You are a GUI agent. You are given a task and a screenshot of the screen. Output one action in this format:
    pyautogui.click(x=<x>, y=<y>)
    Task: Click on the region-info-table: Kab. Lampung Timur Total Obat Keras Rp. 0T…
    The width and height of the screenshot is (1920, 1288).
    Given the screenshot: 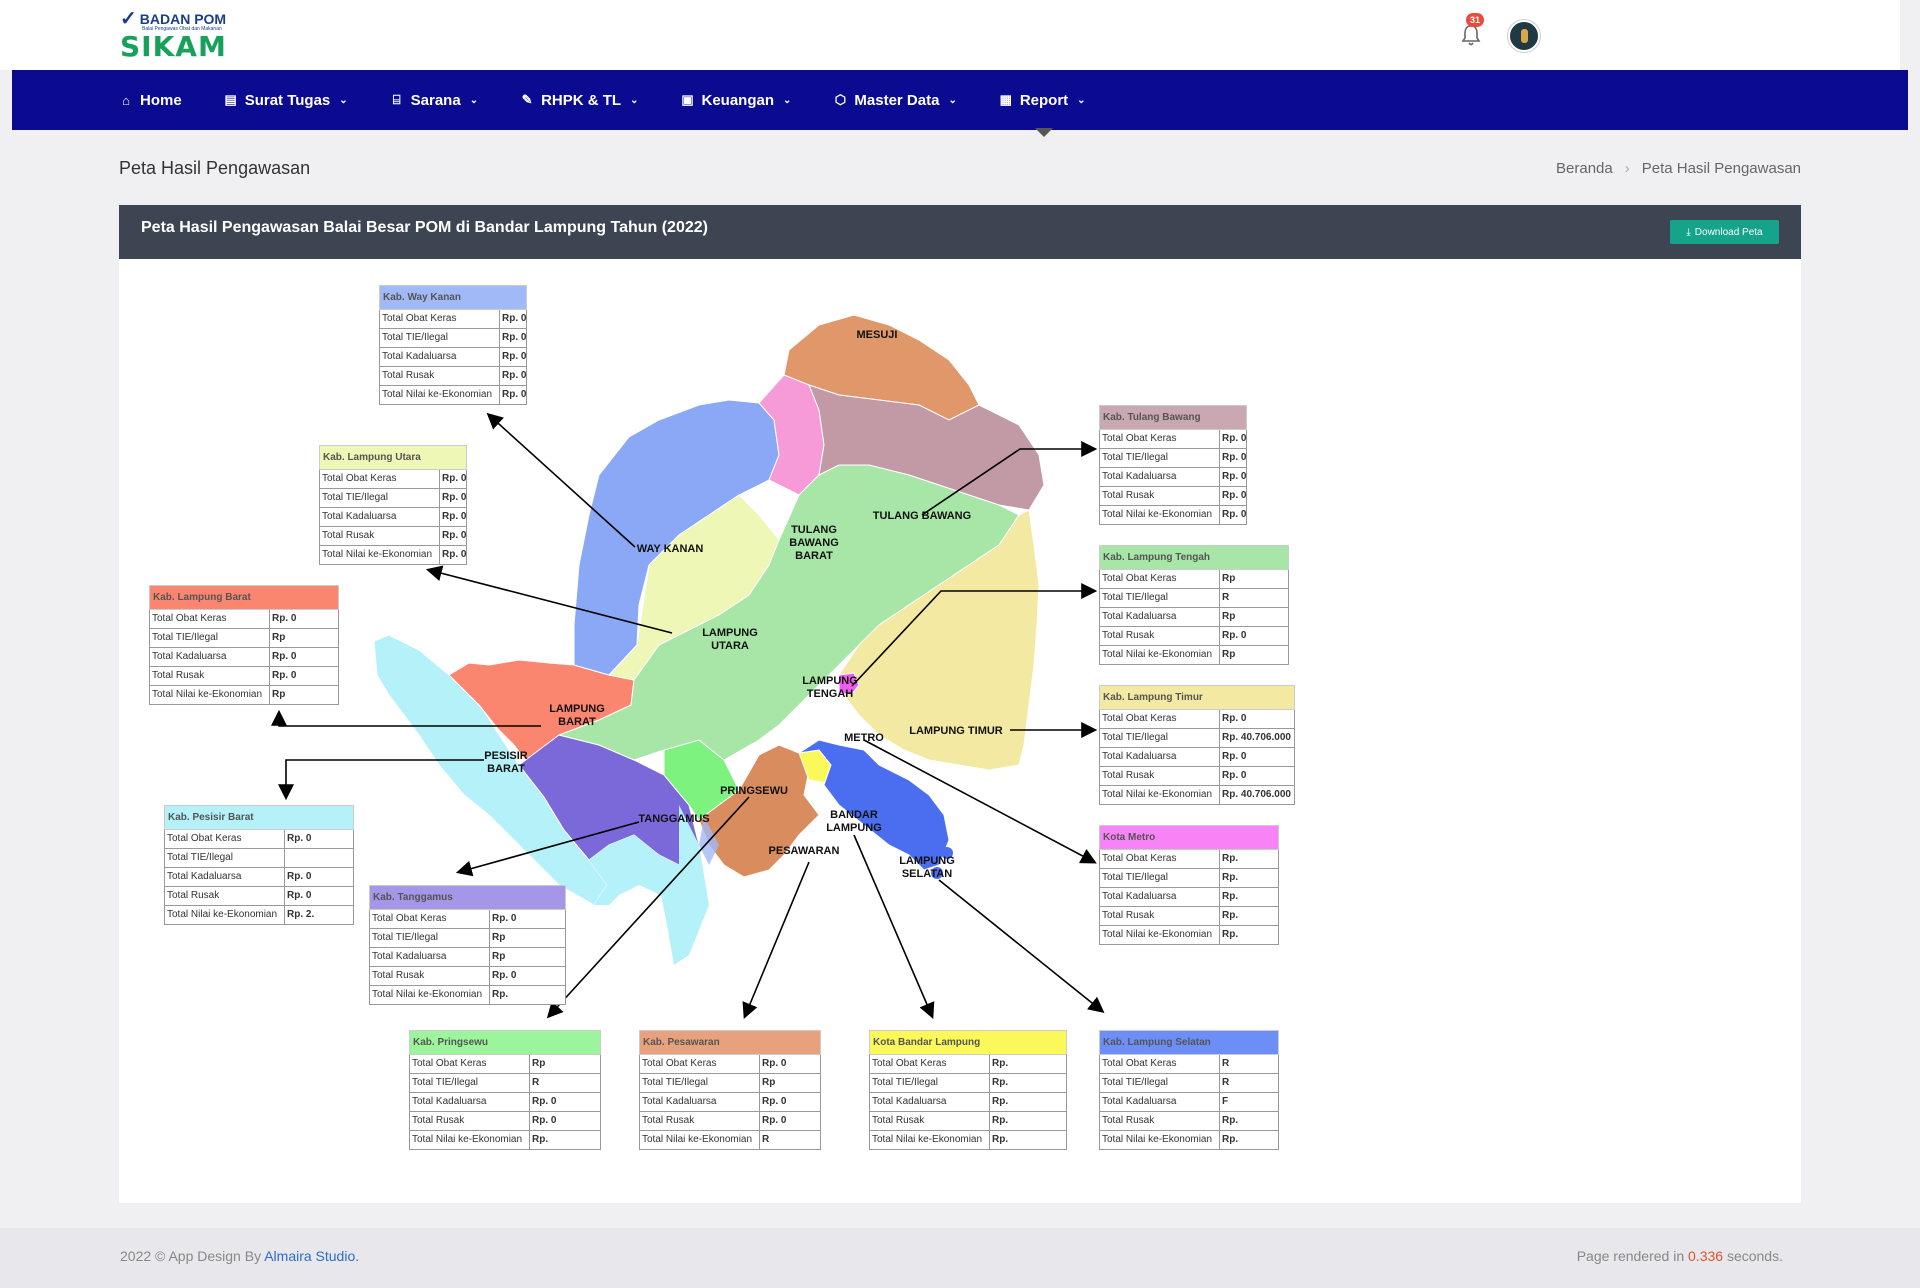 What is the action you would take?
    pyautogui.click(x=1197, y=745)
    